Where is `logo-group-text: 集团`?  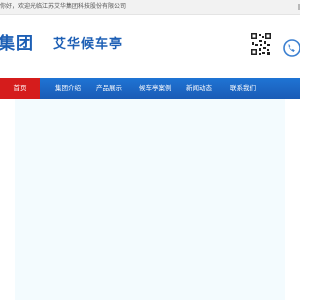 logo-group-text: 集团 is located at coordinates (17, 44).